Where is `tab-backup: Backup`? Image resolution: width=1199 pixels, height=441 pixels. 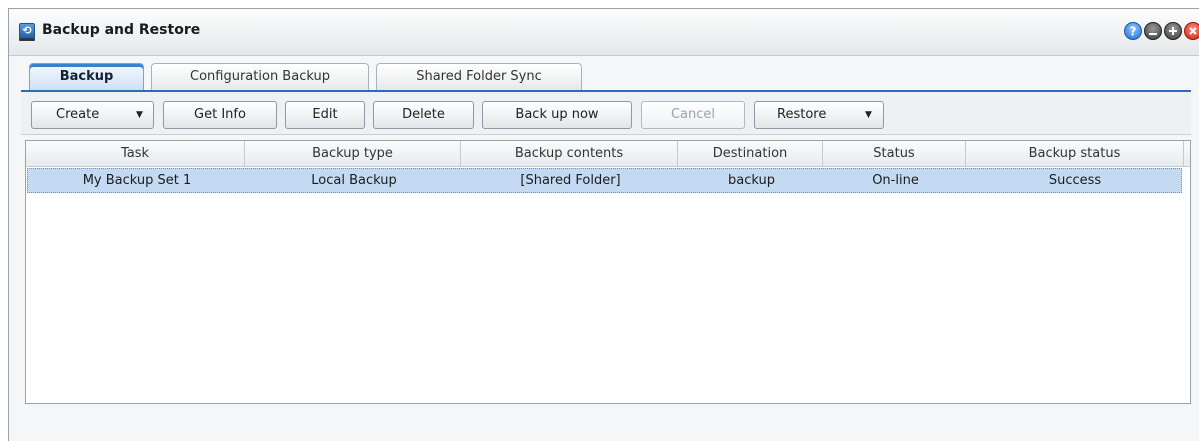 tab-backup: Backup is located at coordinates (86, 76).